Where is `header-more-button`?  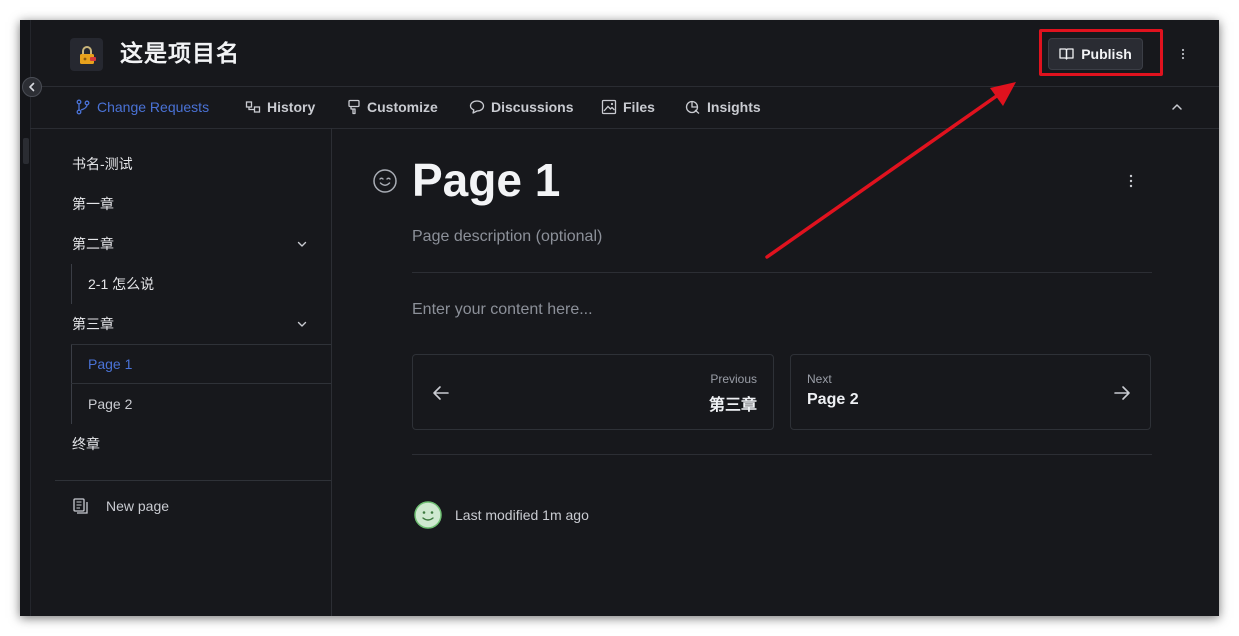
header-more-button is located at coordinates (1183, 54).